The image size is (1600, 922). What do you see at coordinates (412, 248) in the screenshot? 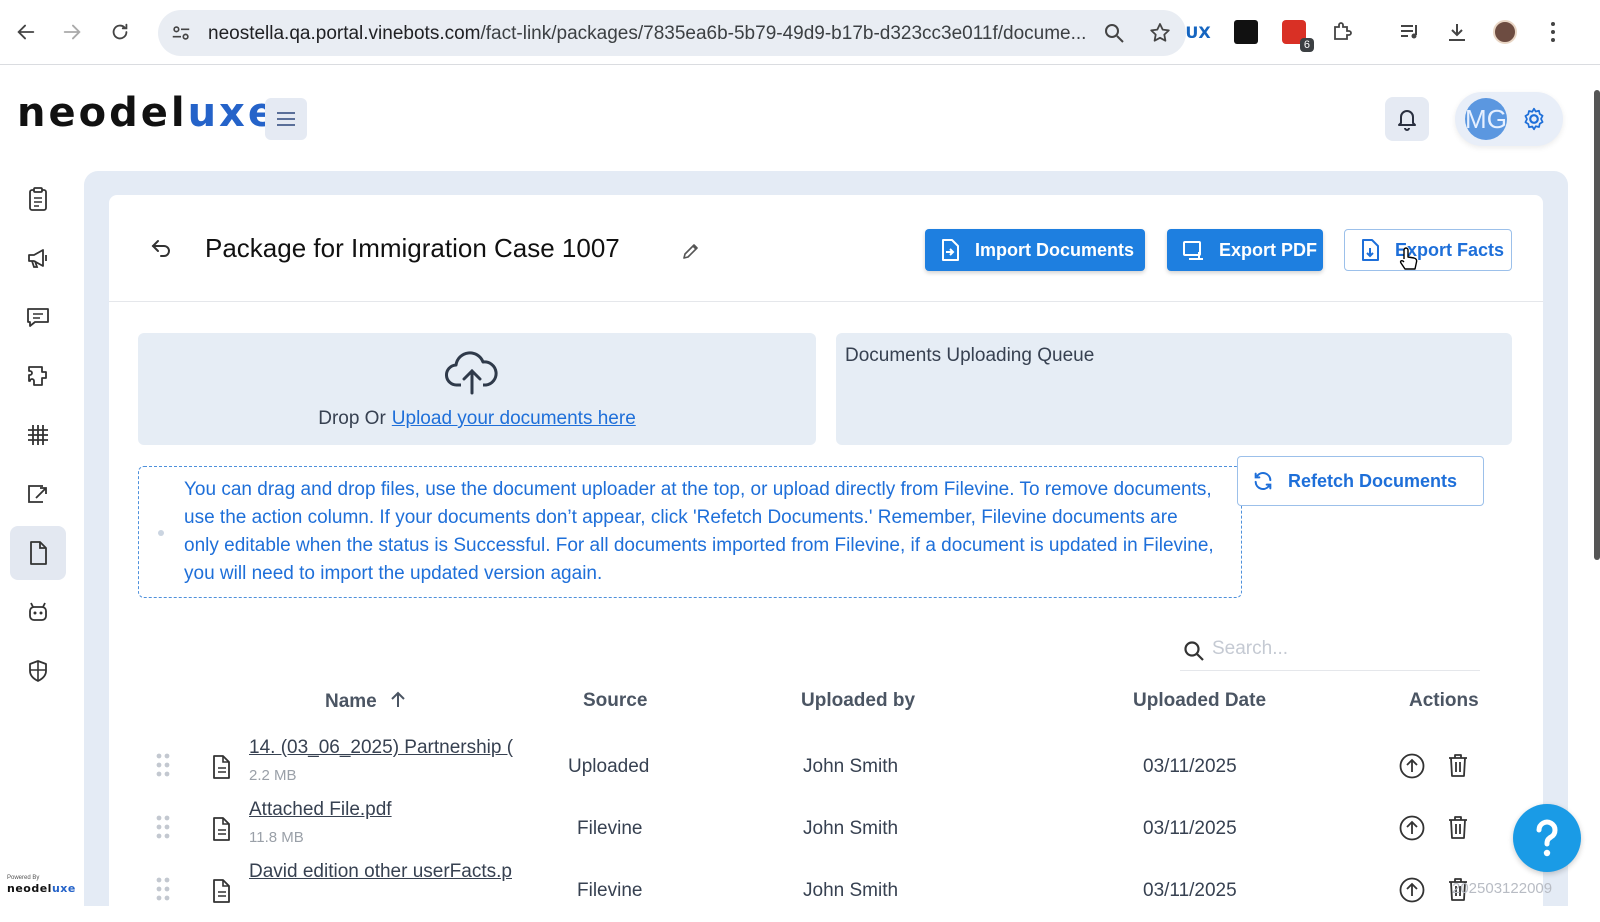
I see `page-title: Package for Immigration Case 1007` at bounding box center [412, 248].